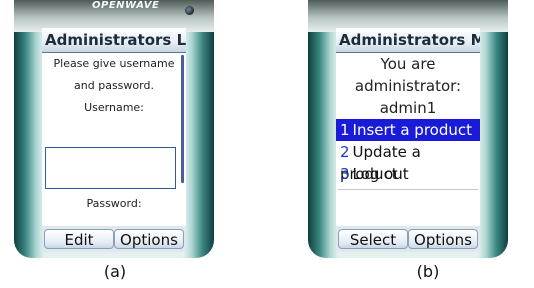  What do you see at coordinates (408, 86) in the screenshot?
I see `message-line-2: administrator:` at bounding box center [408, 86].